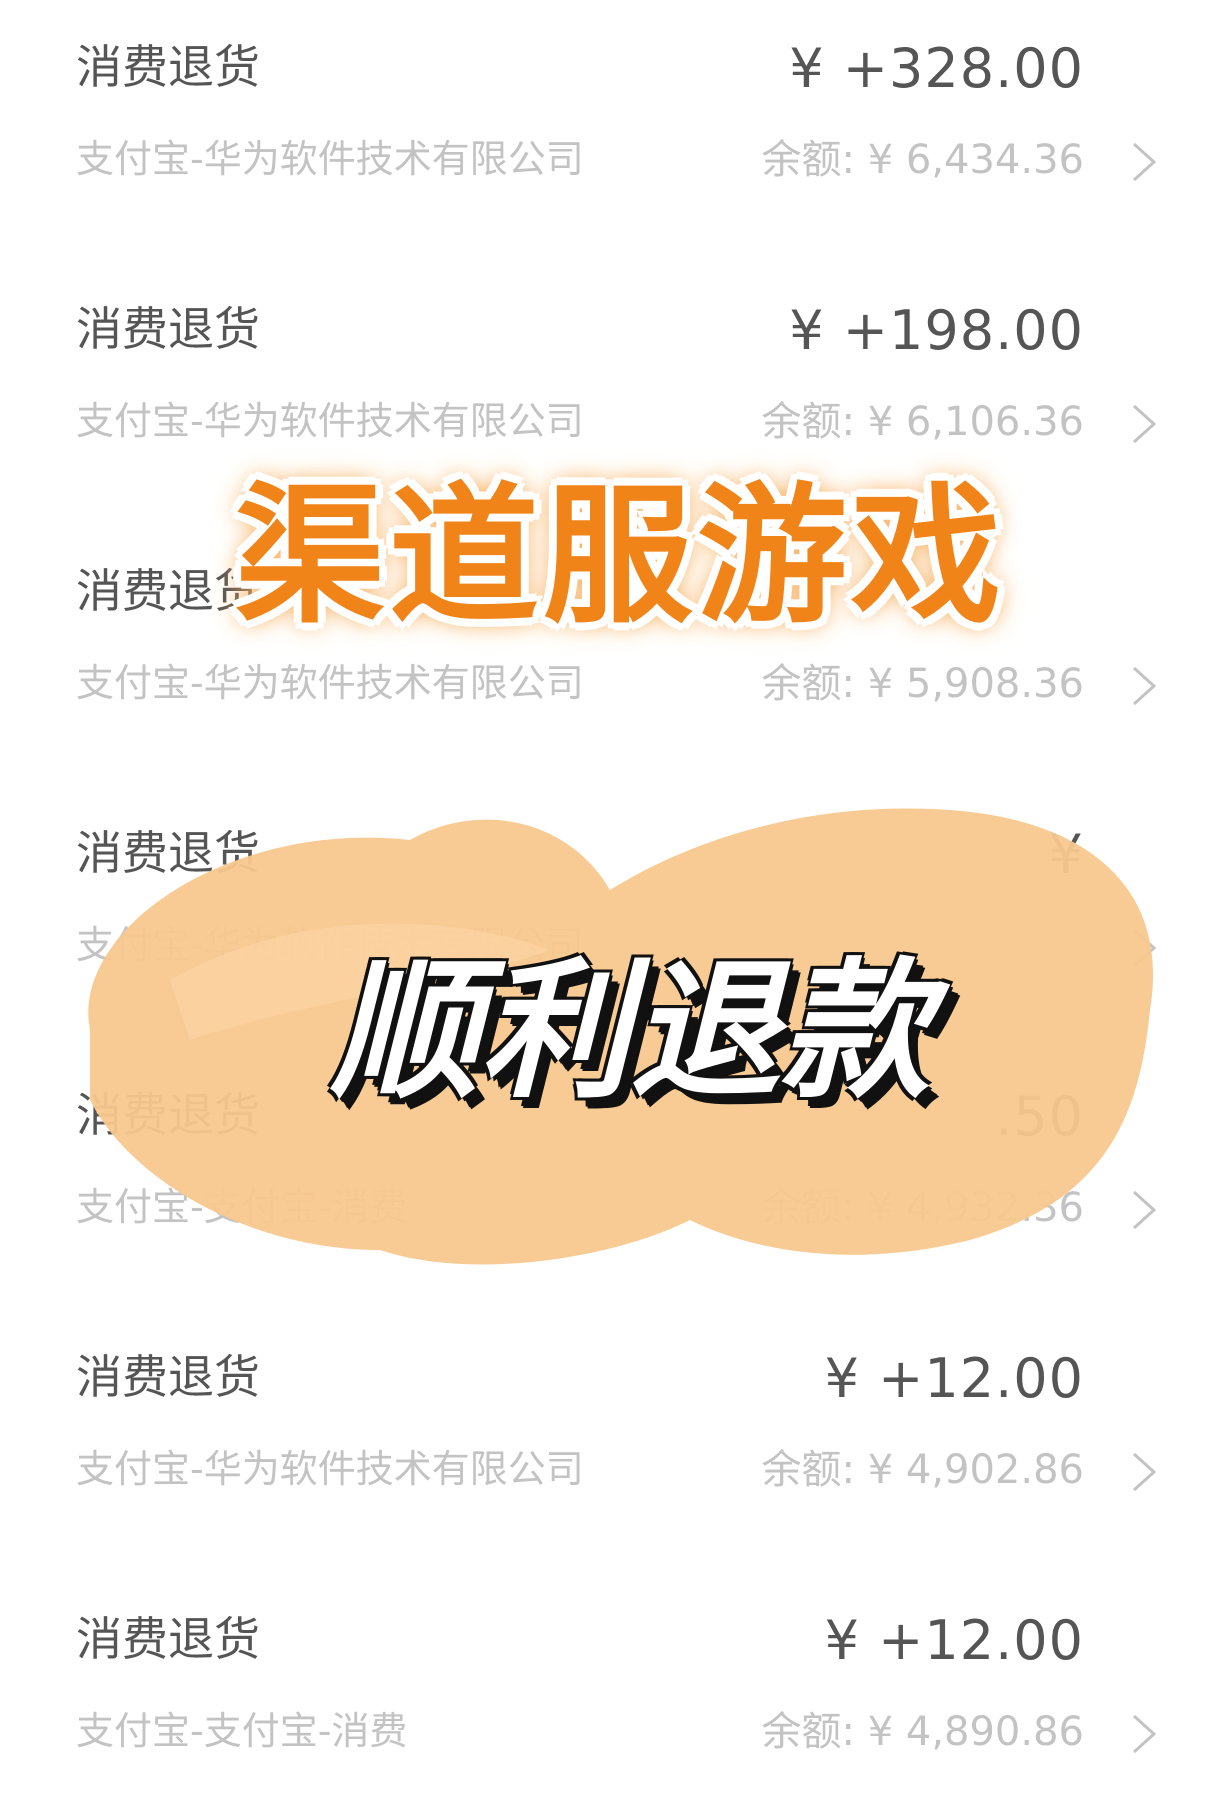 The width and height of the screenshot is (1224, 1806). What do you see at coordinates (922, 422) in the screenshot?
I see `transaction-balance: 余额: ¥ 6,106.36` at bounding box center [922, 422].